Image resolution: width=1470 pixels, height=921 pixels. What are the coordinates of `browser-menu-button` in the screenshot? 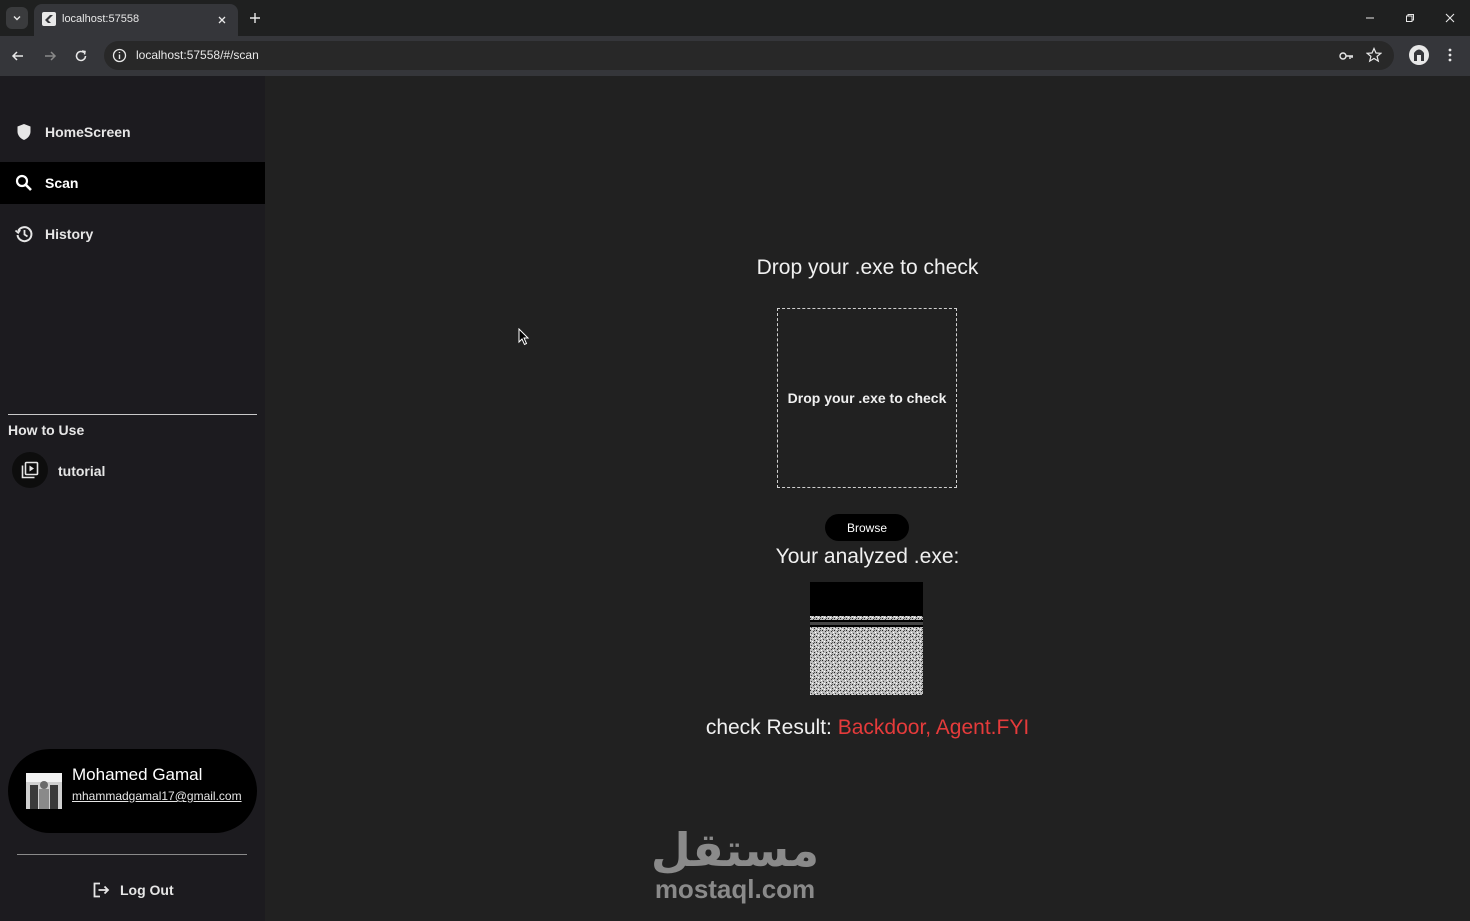 It's located at (1450, 55).